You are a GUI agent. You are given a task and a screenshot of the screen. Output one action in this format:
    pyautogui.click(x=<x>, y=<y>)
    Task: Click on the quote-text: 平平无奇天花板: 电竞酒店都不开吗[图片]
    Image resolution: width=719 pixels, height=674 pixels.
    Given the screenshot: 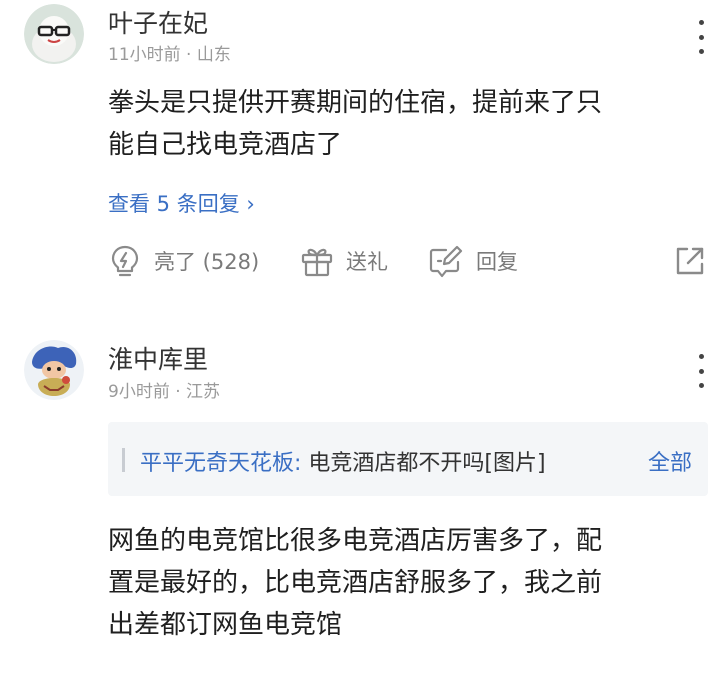 What is the action you would take?
    pyautogui.click(x=380, y=461)
    